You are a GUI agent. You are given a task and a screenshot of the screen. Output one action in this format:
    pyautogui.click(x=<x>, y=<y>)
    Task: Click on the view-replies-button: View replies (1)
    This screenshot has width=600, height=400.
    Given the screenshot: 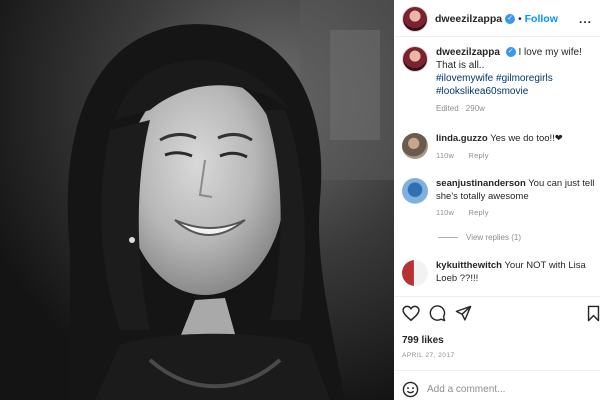 What is the action you would take?
    pyautogui.click(x=479, y=237)
    